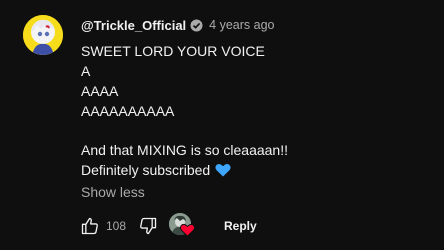 The width and height of the screenshot is (444, 250). What do you see at coordinates (184, 132) in the screenshot?
I see `comment-line` at bounding box center [184, 132].